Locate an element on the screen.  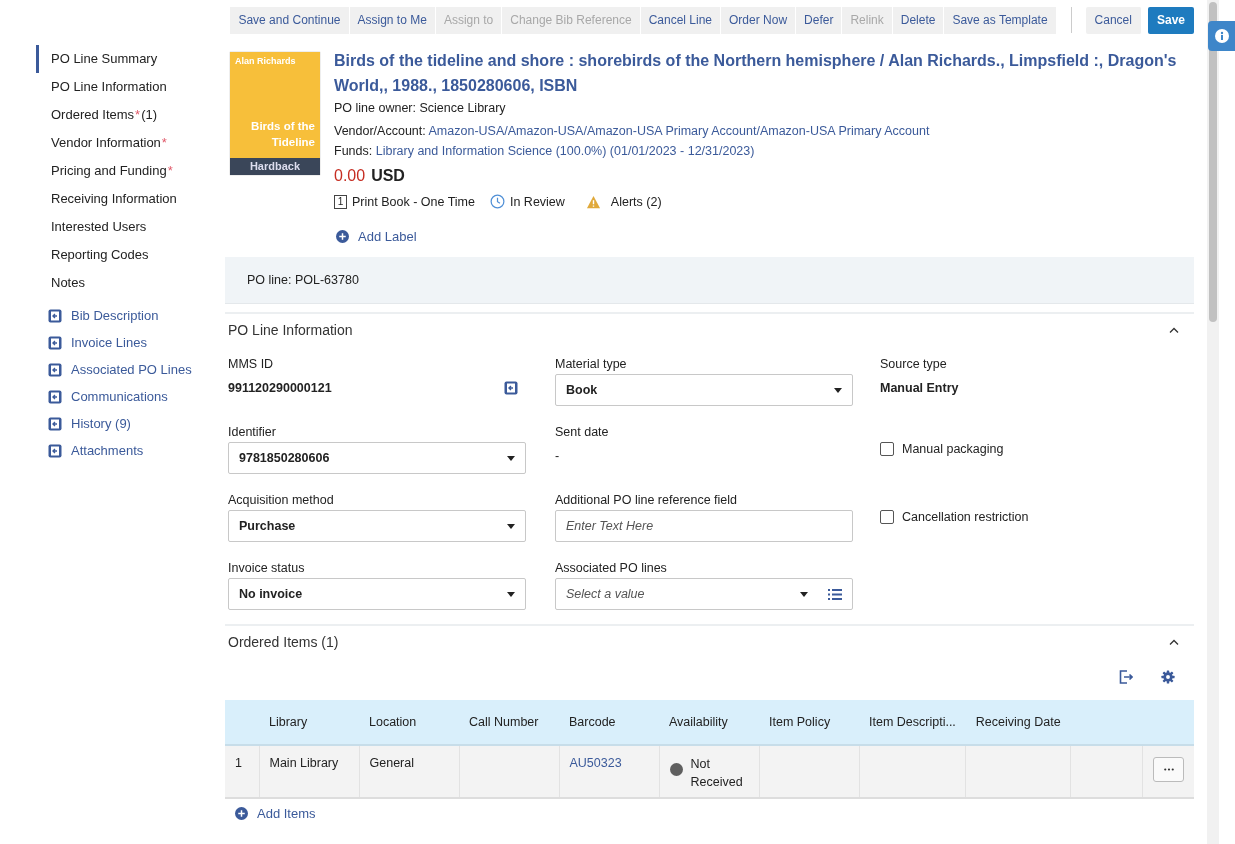
cancel-button: Cancel is located at coordinates (1113, 20).